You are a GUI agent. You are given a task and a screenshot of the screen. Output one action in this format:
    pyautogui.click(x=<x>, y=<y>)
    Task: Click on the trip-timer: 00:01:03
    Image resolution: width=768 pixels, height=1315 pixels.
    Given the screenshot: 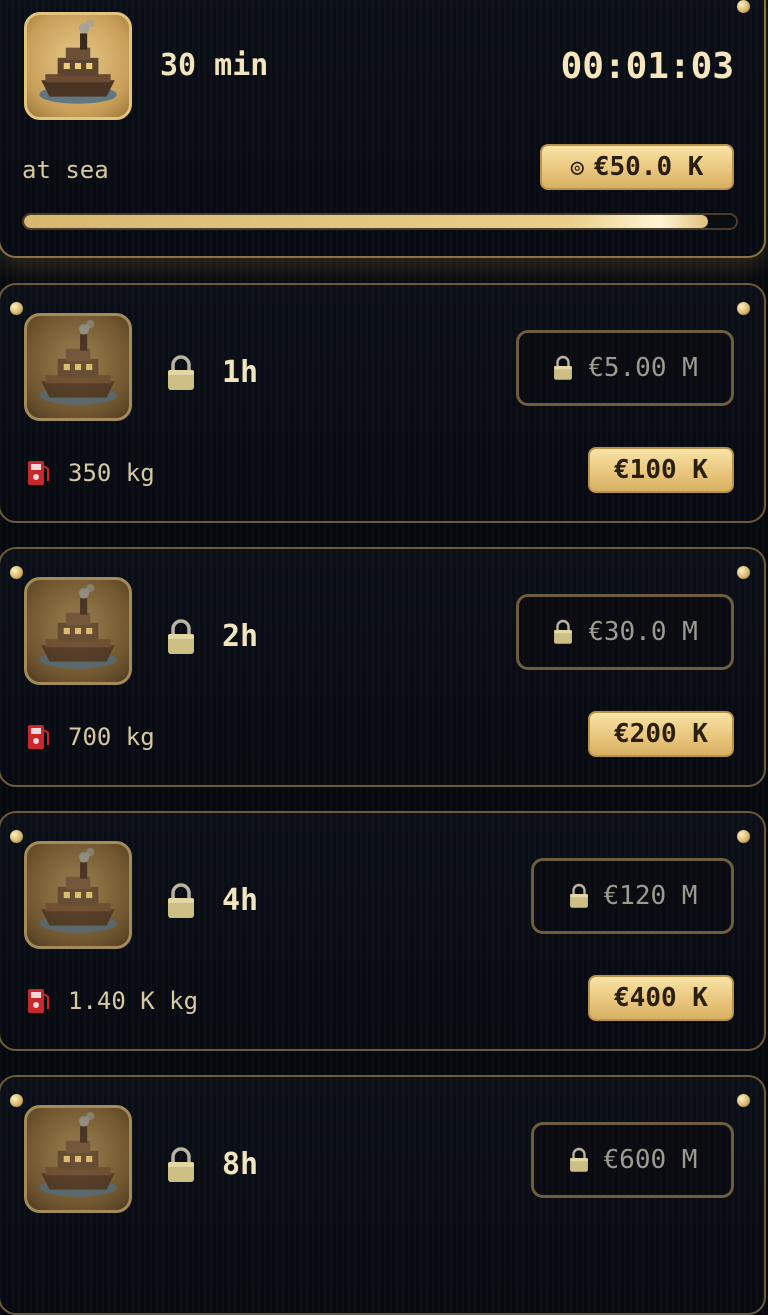 What is the action you would take?
    pyautogui.click(x=647, y=66)
    